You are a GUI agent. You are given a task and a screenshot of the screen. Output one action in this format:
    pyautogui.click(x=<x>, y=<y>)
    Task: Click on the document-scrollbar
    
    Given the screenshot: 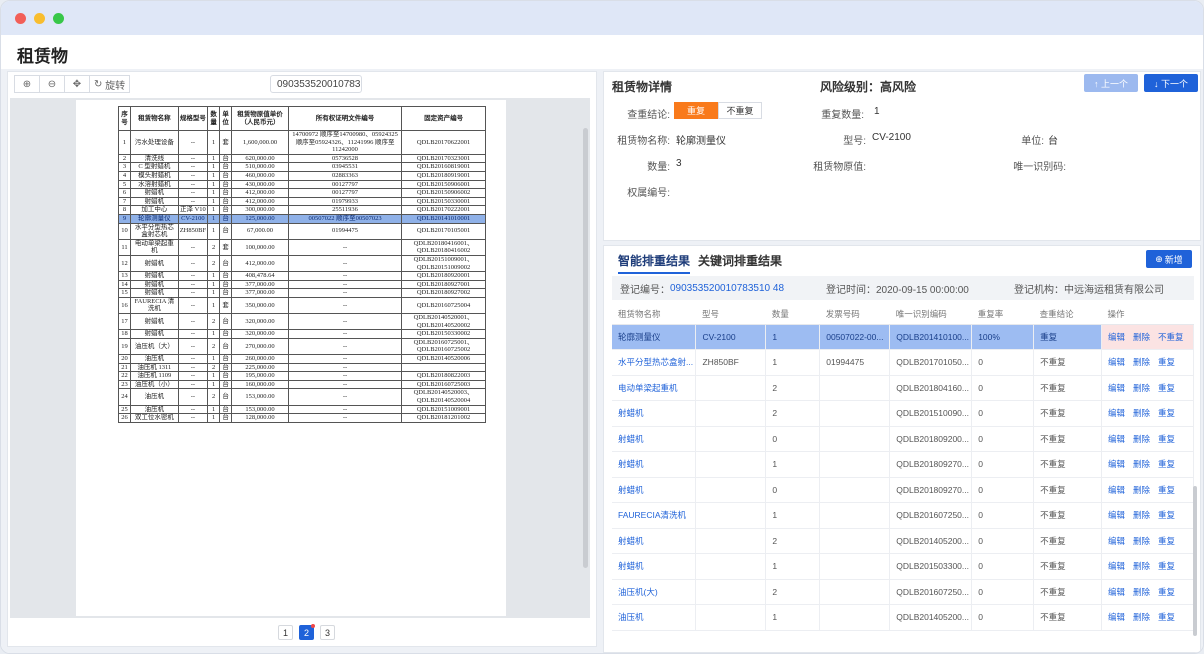 What is the action you would take?
    pyautogui.click(x=585, y=348)
    